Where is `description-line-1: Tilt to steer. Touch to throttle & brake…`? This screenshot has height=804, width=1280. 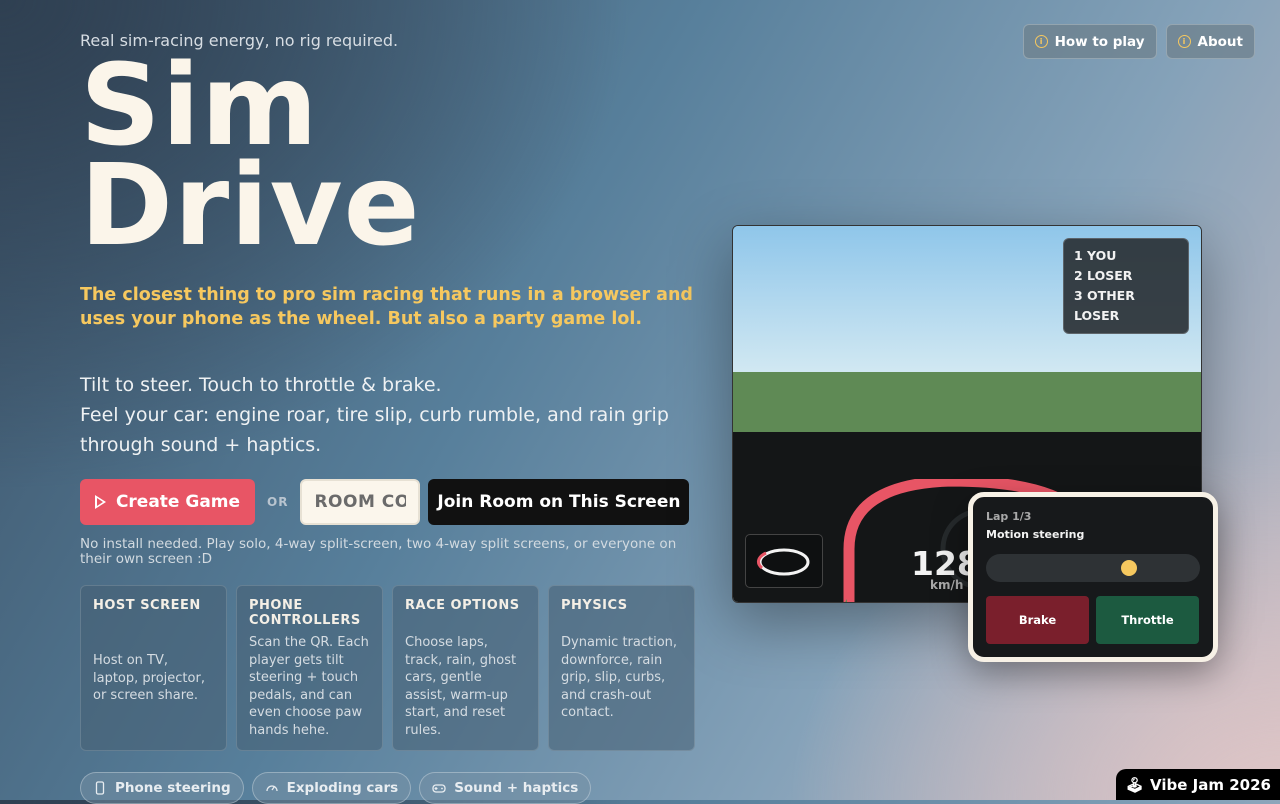 description-line-1: Tilt to steer. Touch to throttle & brake… is located at coordinates (261, 385).